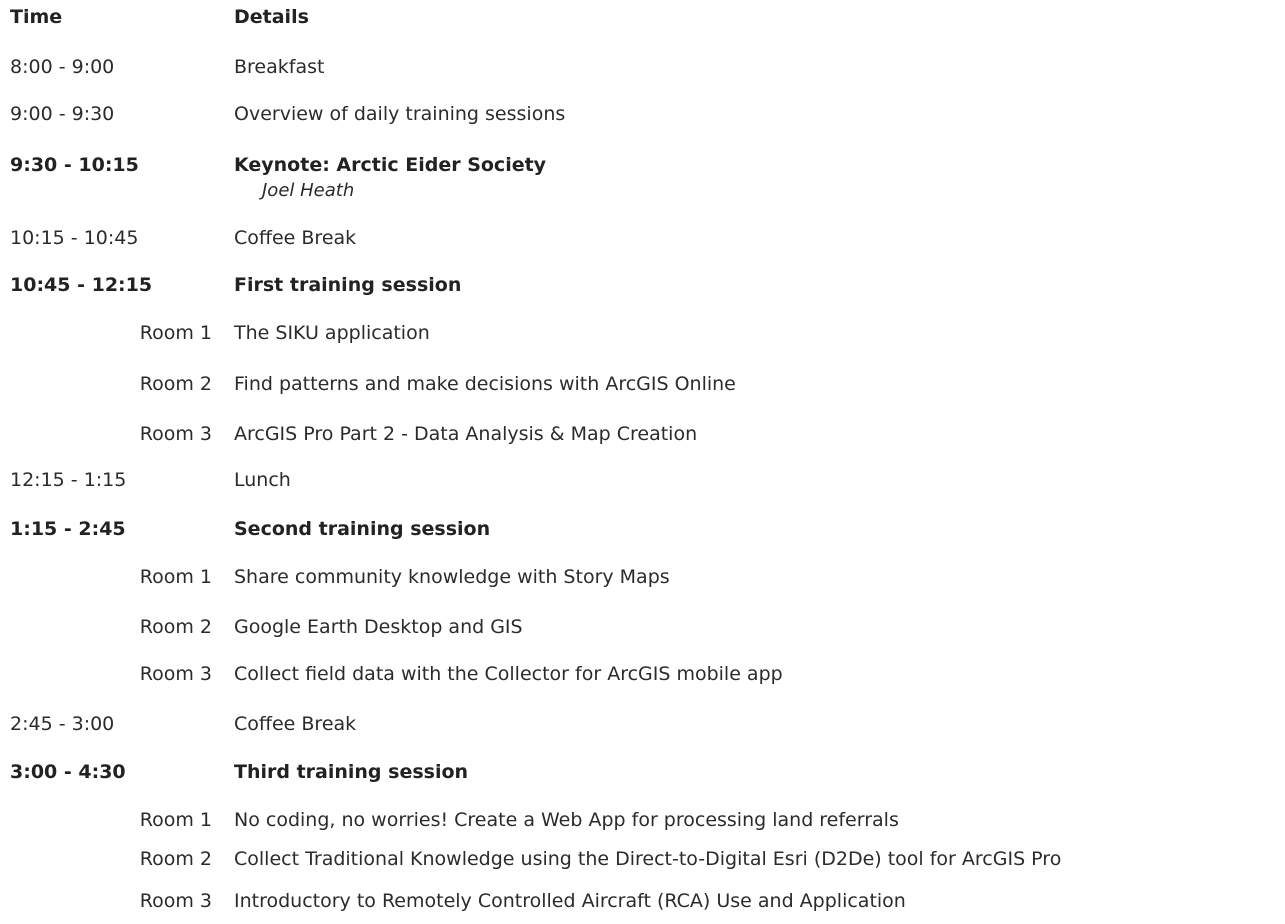 Image resolution: width=1285 pixels, height=924 pixels. I want to click on row-detail: Breakfast, so click(279, 67).